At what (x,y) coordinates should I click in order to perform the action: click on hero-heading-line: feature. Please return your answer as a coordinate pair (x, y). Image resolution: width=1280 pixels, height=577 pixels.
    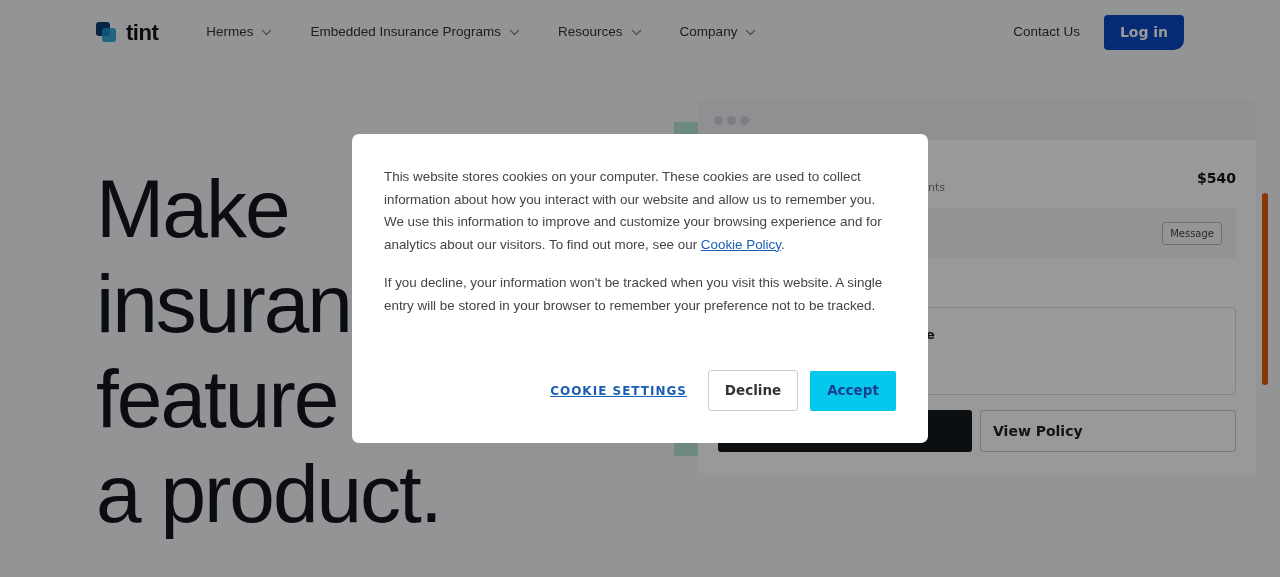
    Looking at the image, I should click on (217, 399).